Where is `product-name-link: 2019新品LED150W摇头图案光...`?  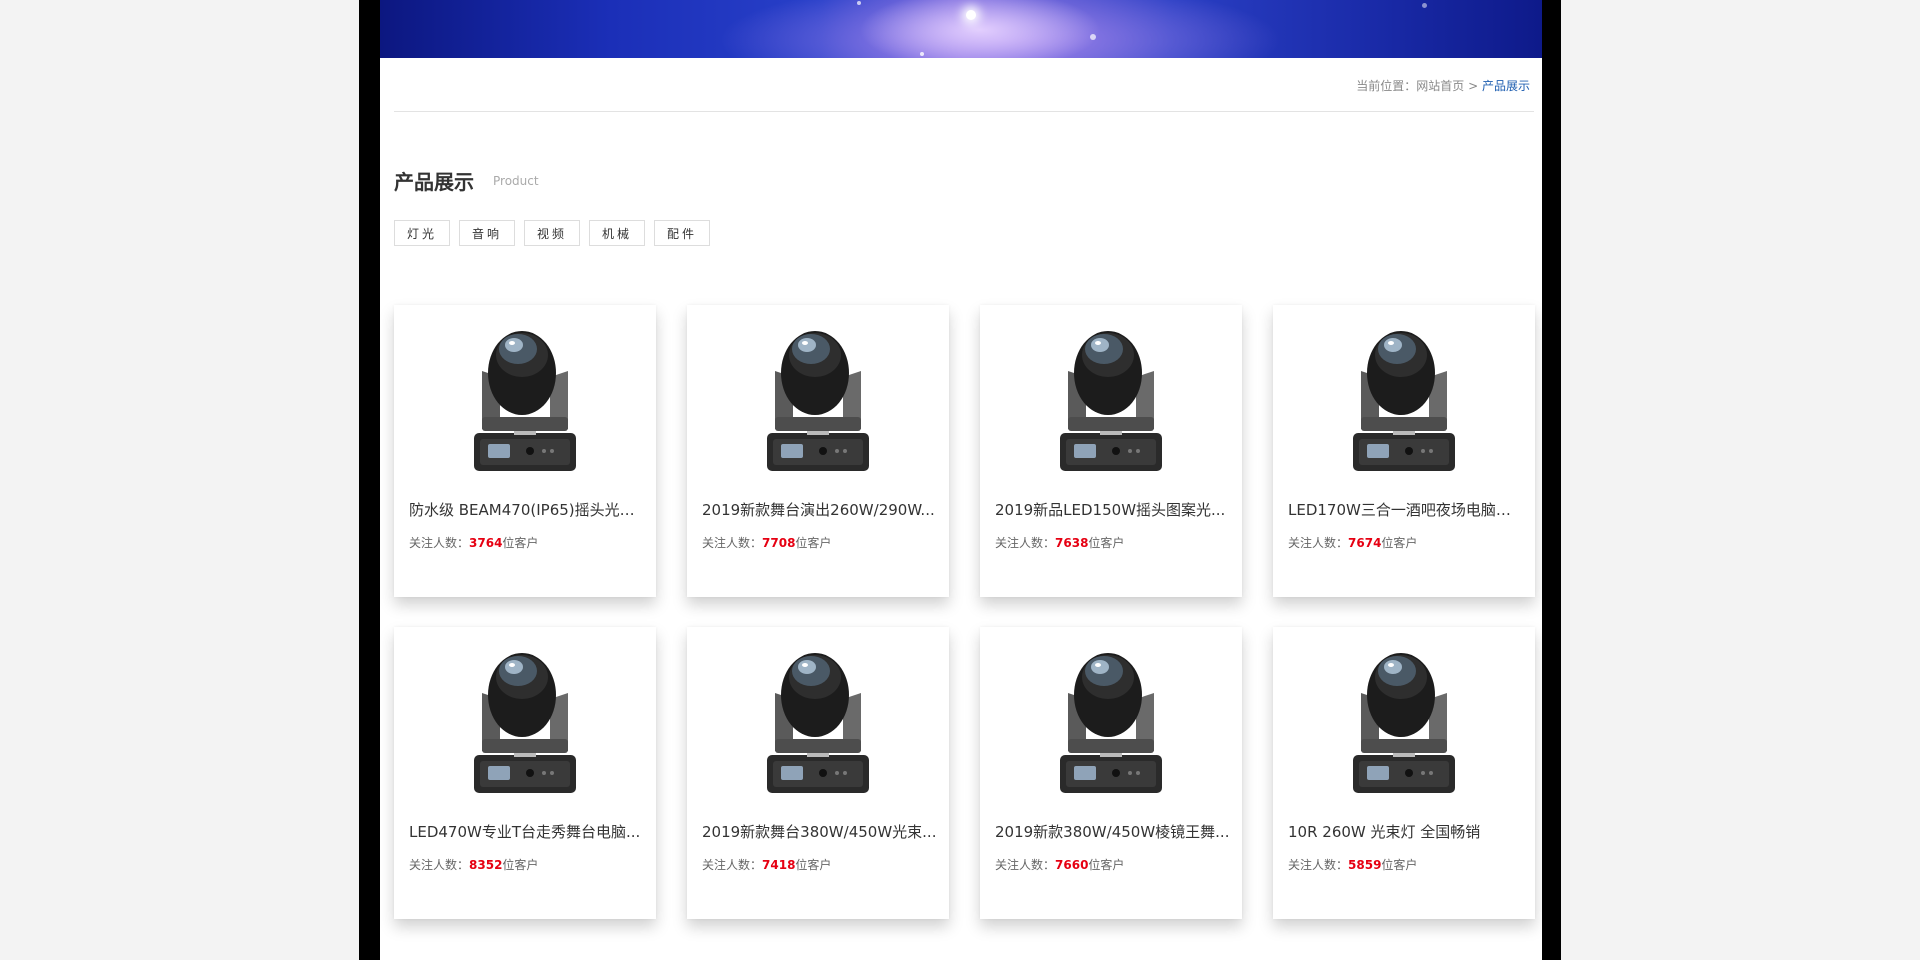
product-name-link: 2019新品LED150W摇头图案光... is located at coordinates (1112, 509).